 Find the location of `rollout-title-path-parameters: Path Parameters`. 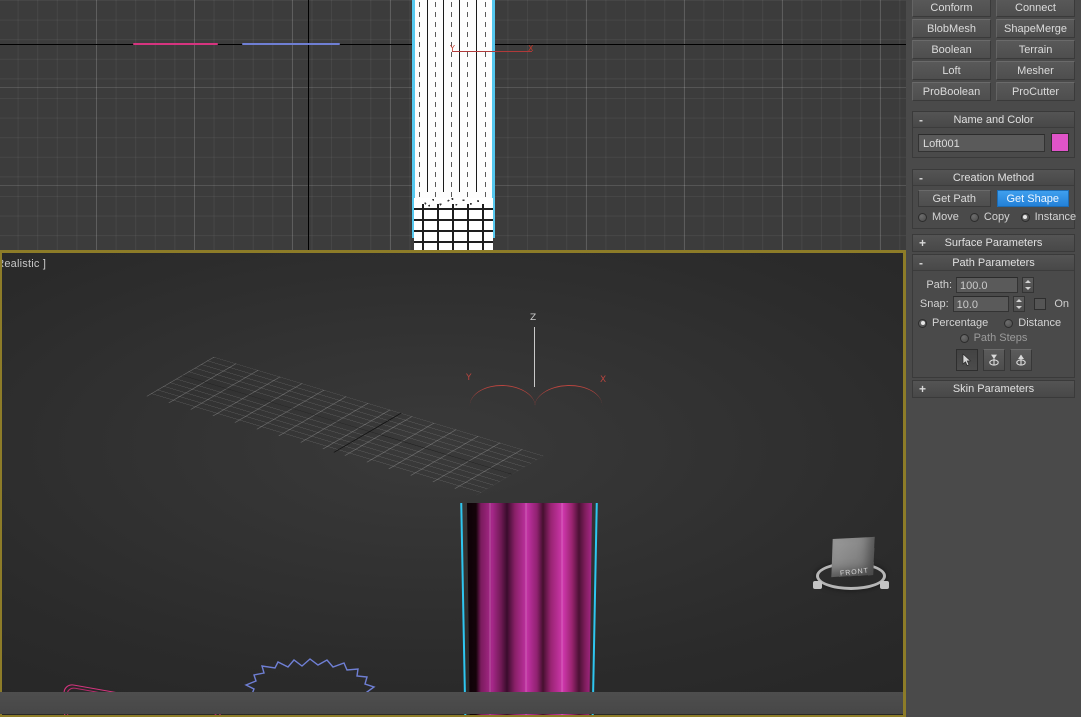

rollout-title-path-parameters: Path Parameters is located at coordinates (993, 263).